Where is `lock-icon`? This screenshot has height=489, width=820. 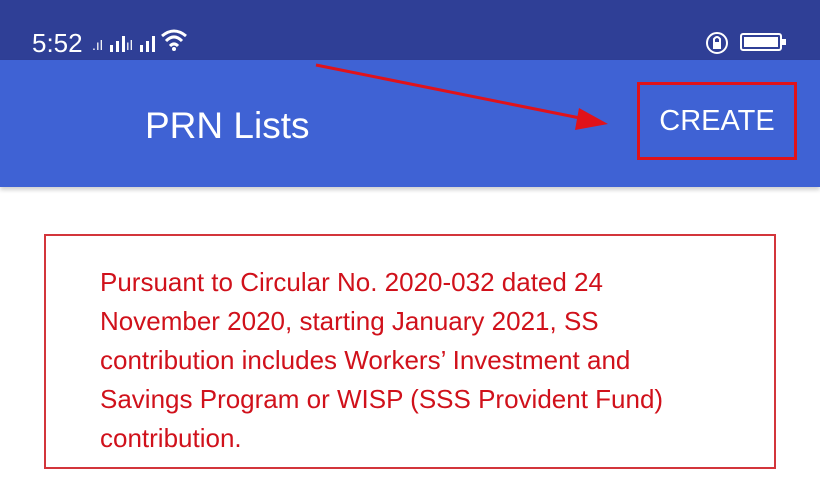 lock-icon is located at coordinates (717, 43).